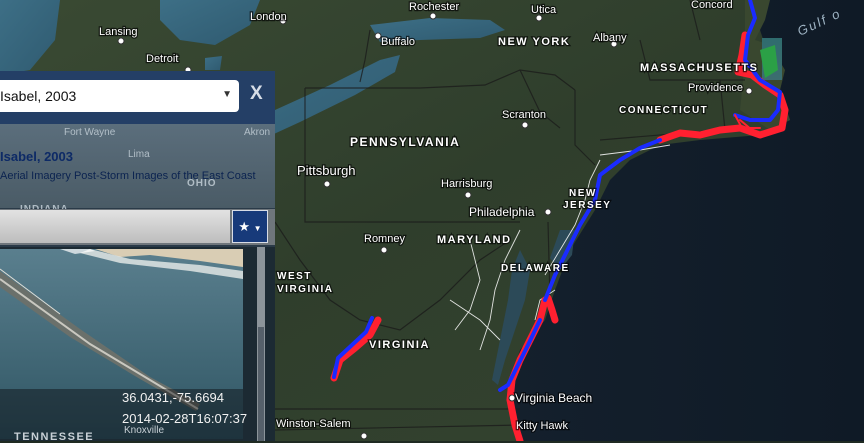 The width and height of the screenshot is (864, 443). I want to click on city-label-london: London, so click(268, 17).